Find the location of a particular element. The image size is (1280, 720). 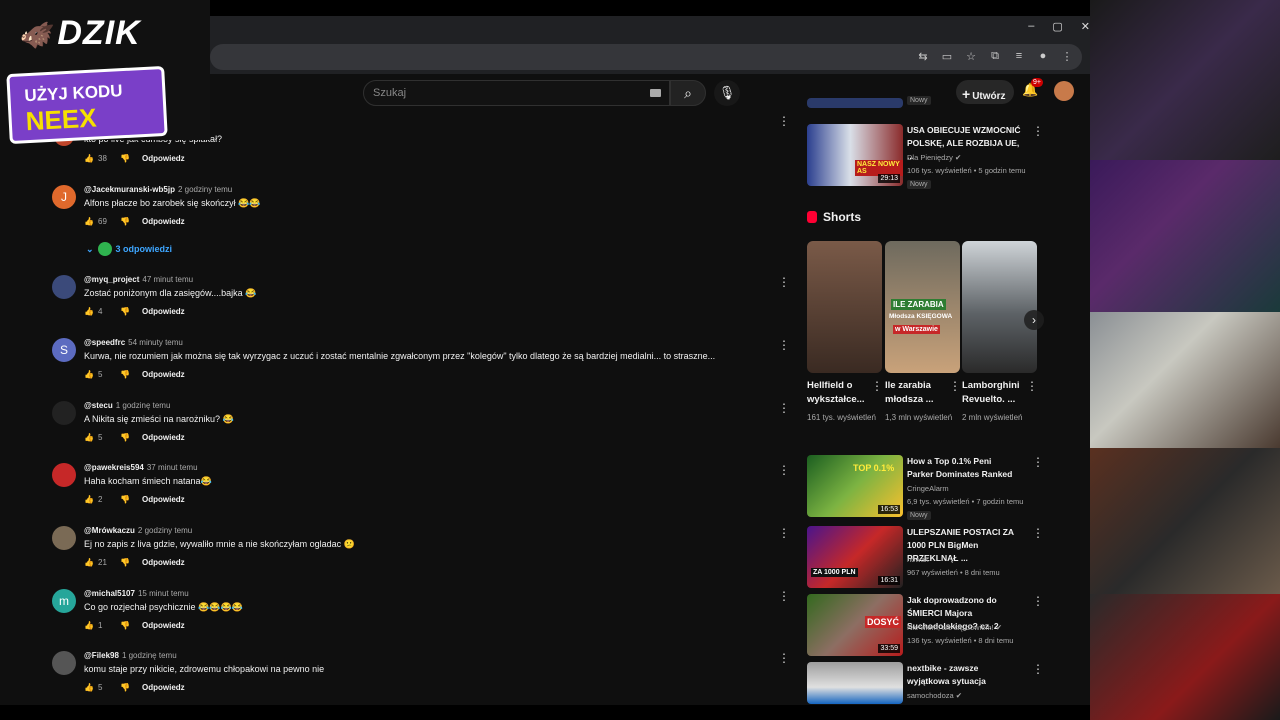

video-title: nextbike - zawsze wyjątkowa sytuacja is located at coordinates (962, 675).